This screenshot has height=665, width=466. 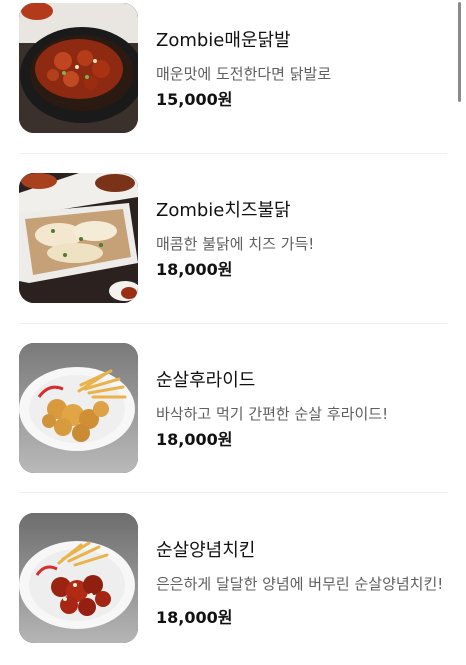 What do you see at coordinates (78, 68) in the screenshot?
I see `spicy-chicken-feet-image` at bounding box center [78, 68].